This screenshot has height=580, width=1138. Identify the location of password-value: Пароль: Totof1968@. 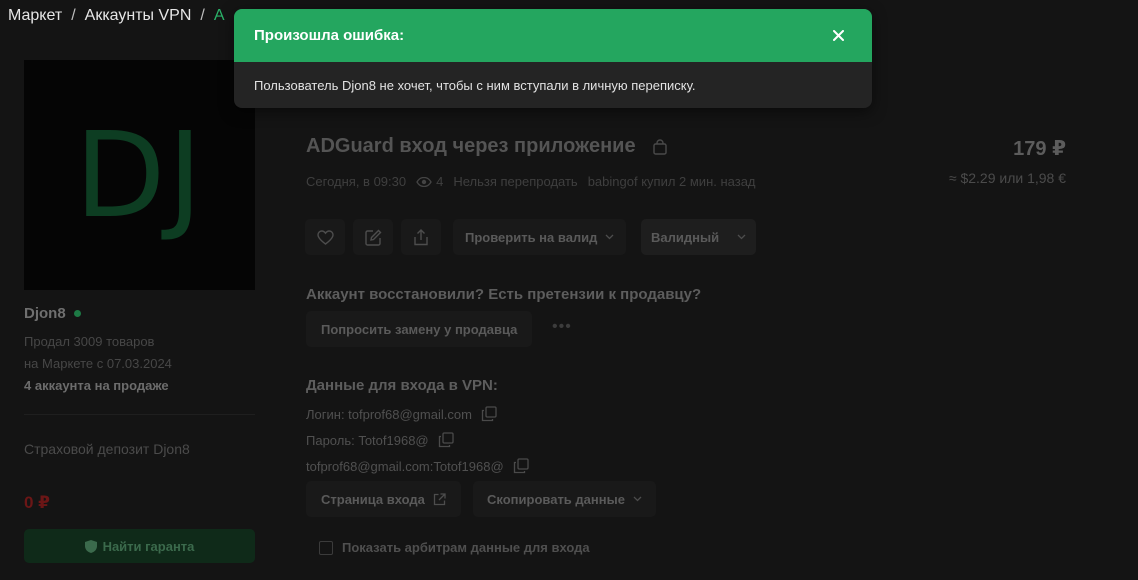
(367, 440).